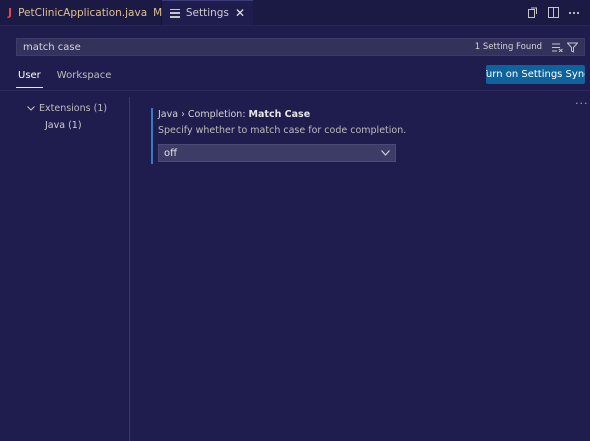  I want to click on tab-label: Settings, so click(207, 13).